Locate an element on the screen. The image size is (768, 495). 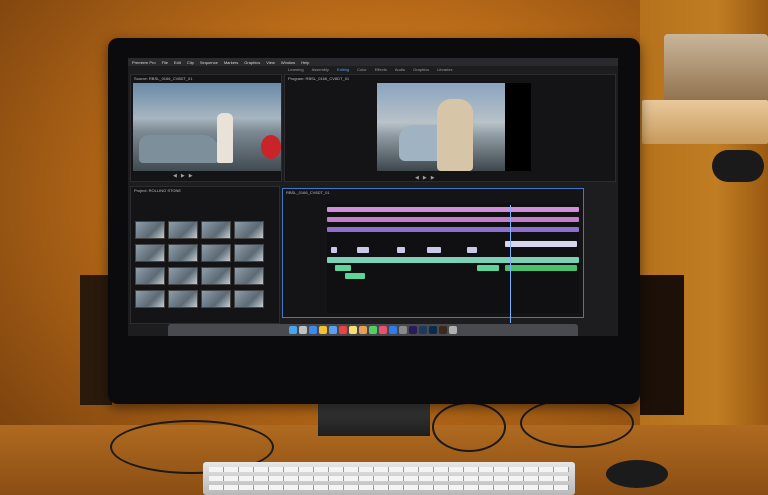
program-transport: ◀ ▶ ▶ is located at coordinates (425, 178).